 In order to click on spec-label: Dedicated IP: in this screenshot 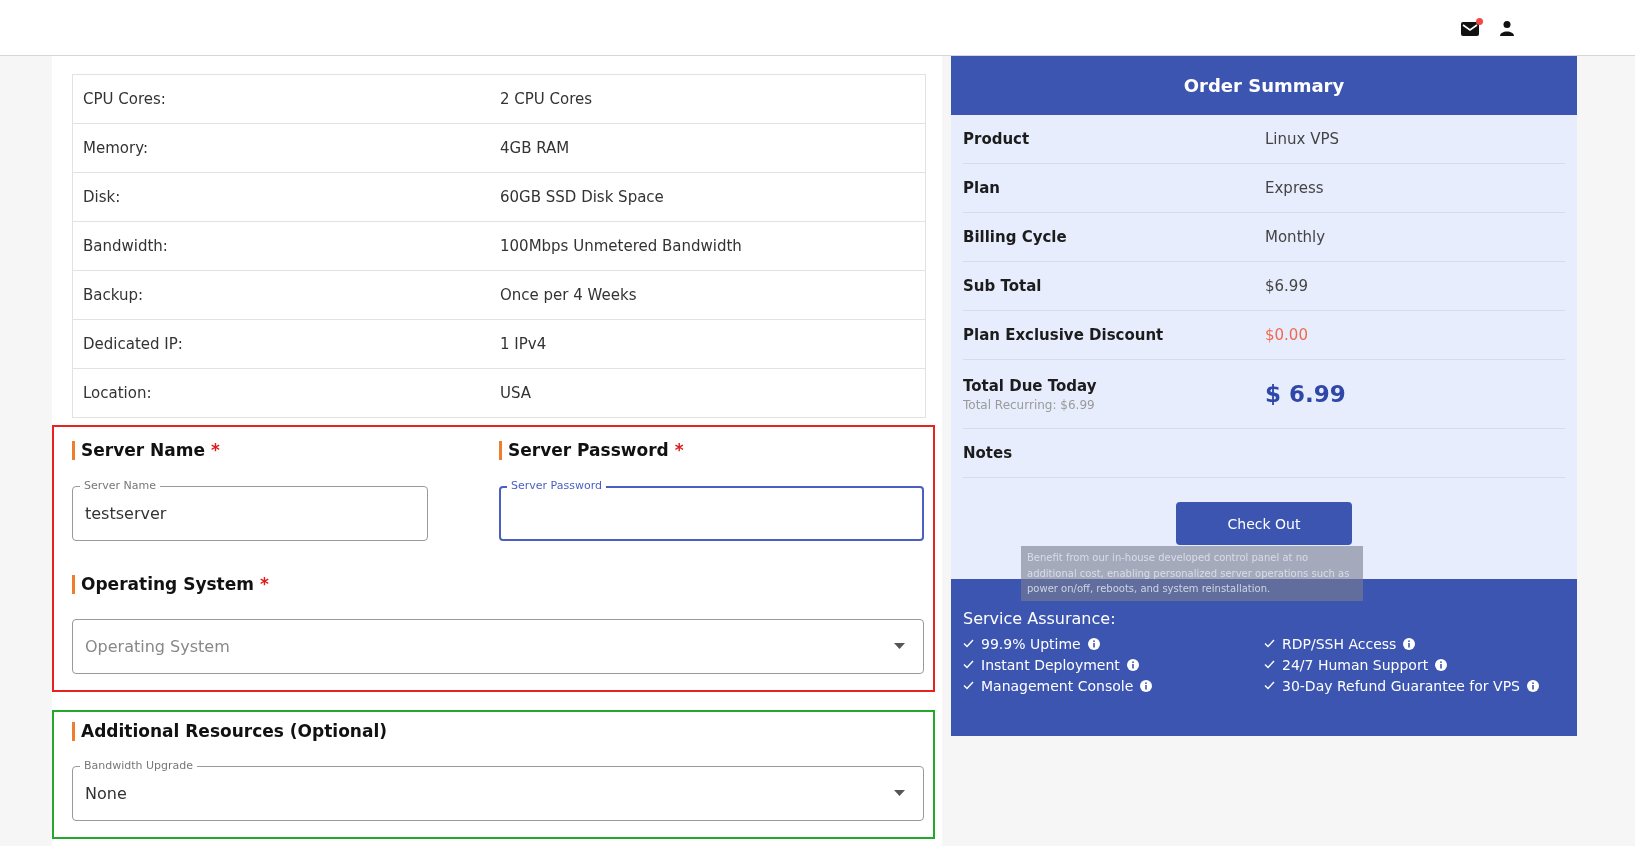, I will do `click(133, 344)`.